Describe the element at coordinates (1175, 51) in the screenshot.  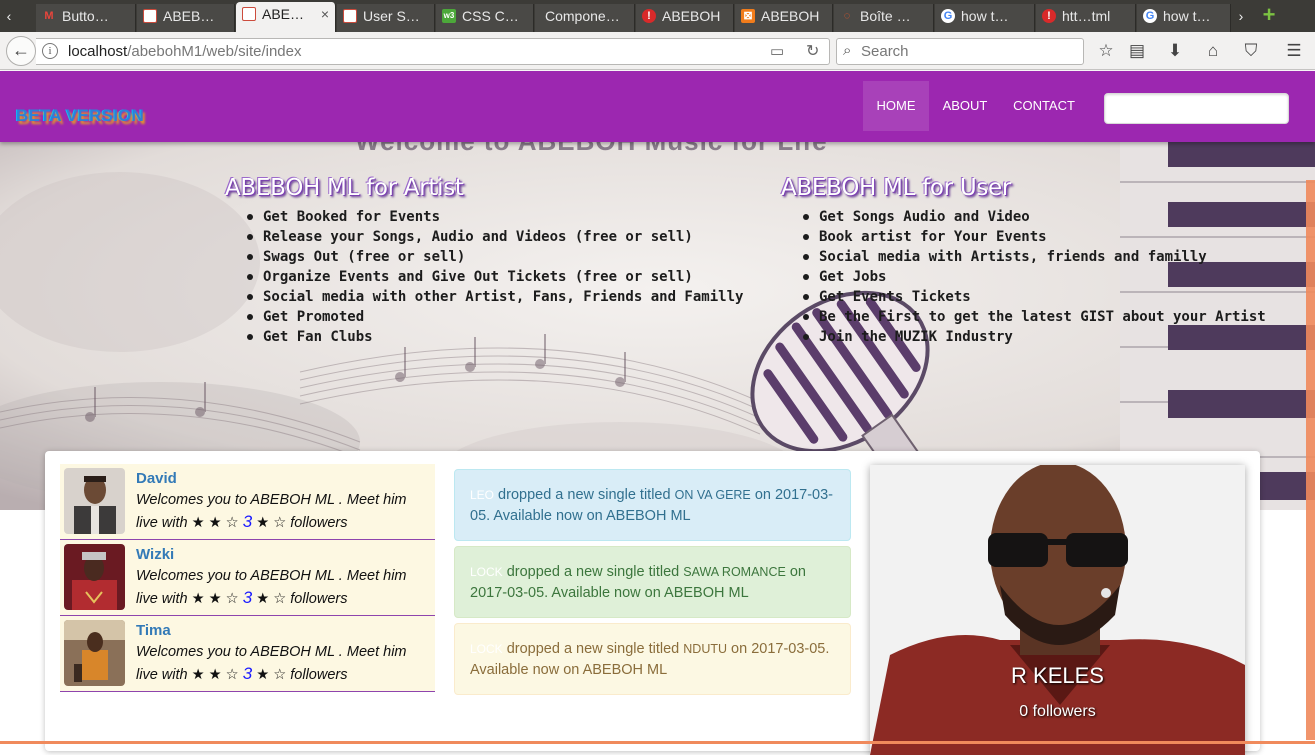
I see `download-icon: ⬇` at that location.